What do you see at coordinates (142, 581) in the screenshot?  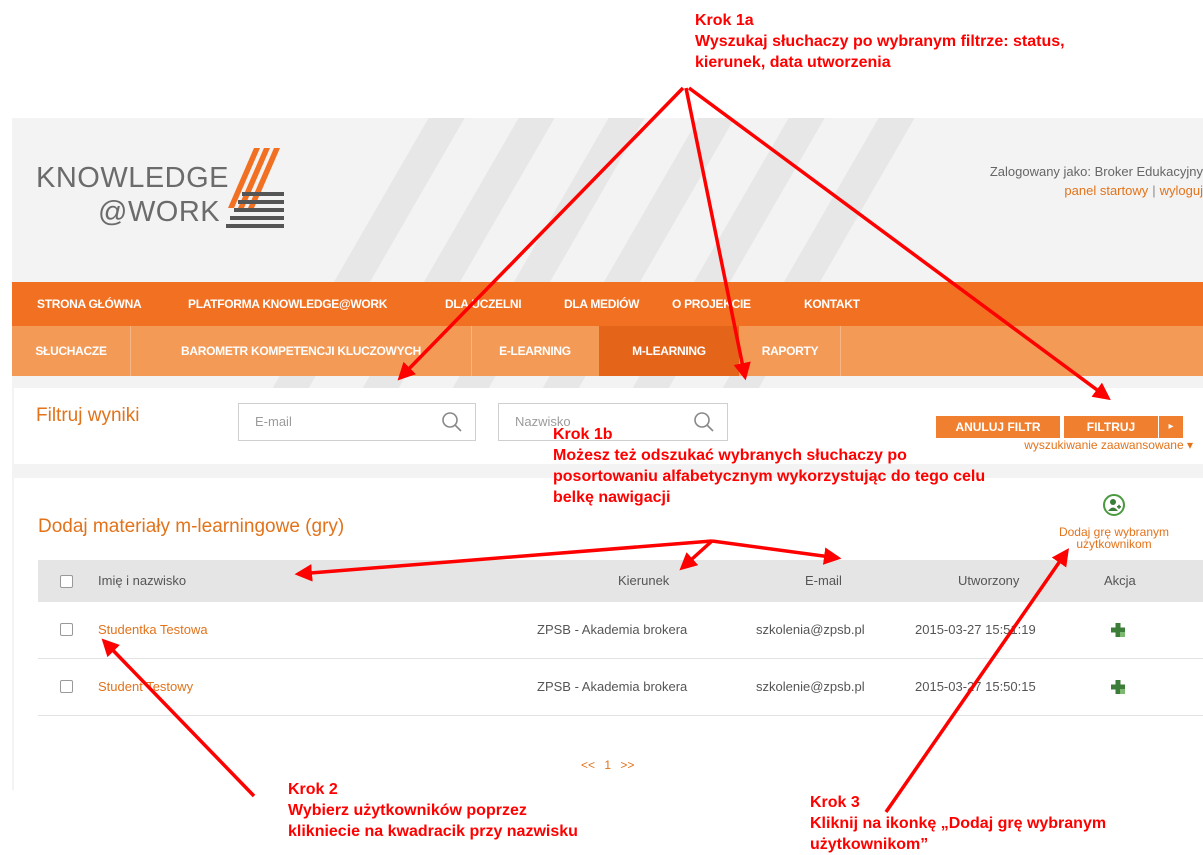 I see `column-header-name: Imię i nazwisko` at bounding box center [142, 581].